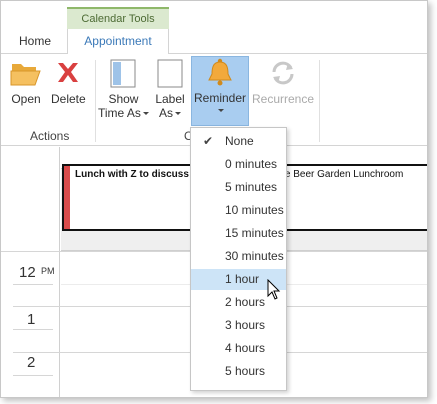 The width and height of the screenshot is (437, 404). I want to click on time-label-12: 12, so click(27, 272).